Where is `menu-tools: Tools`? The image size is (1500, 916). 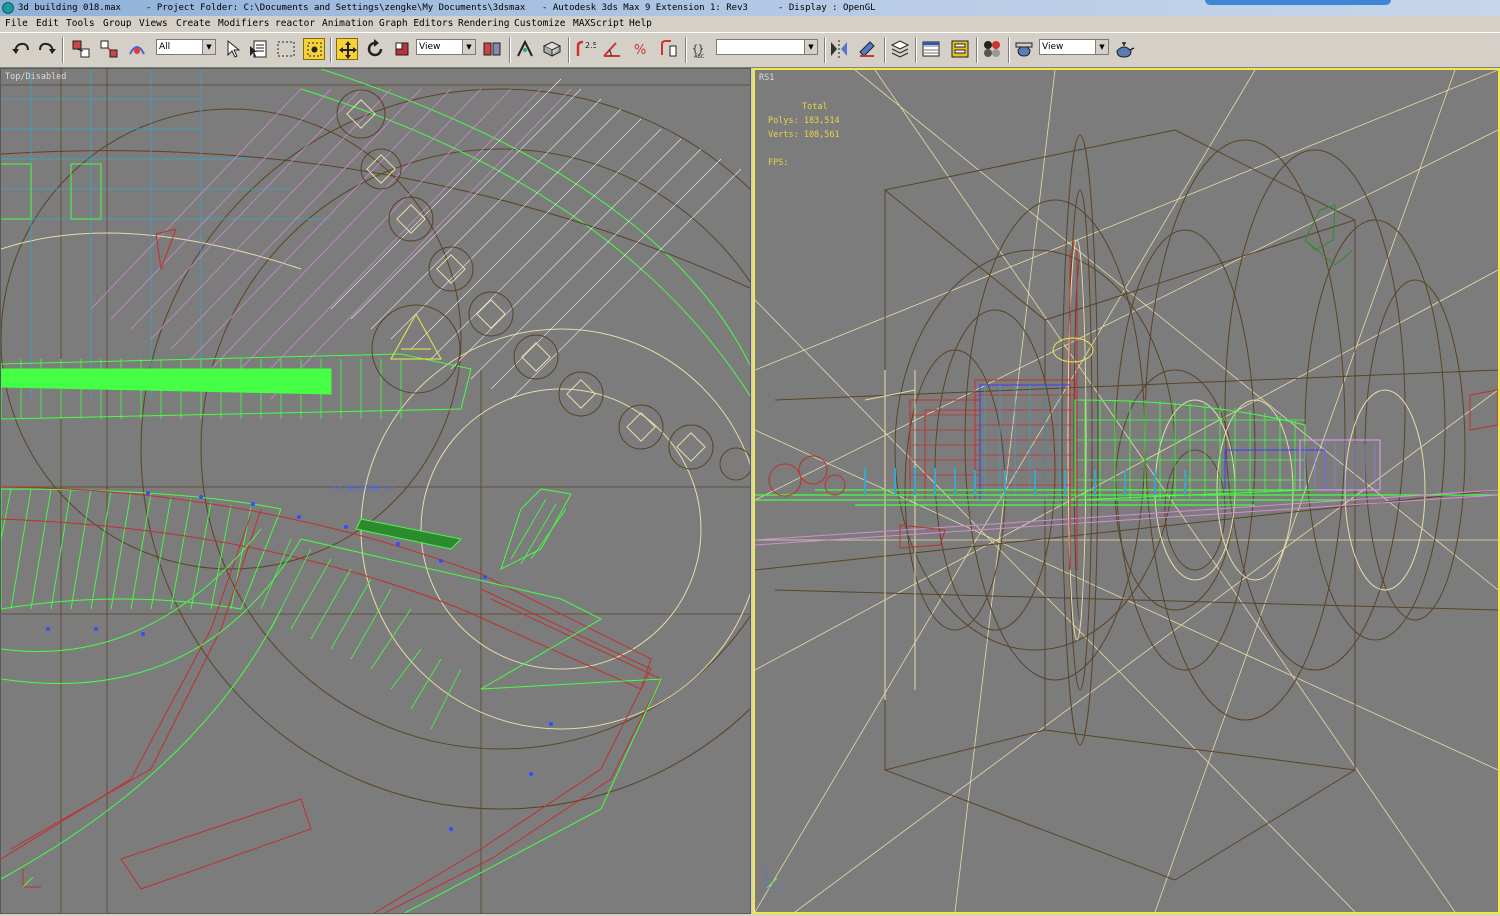
menu-tools: Tools is located at coordinates (80, 24).